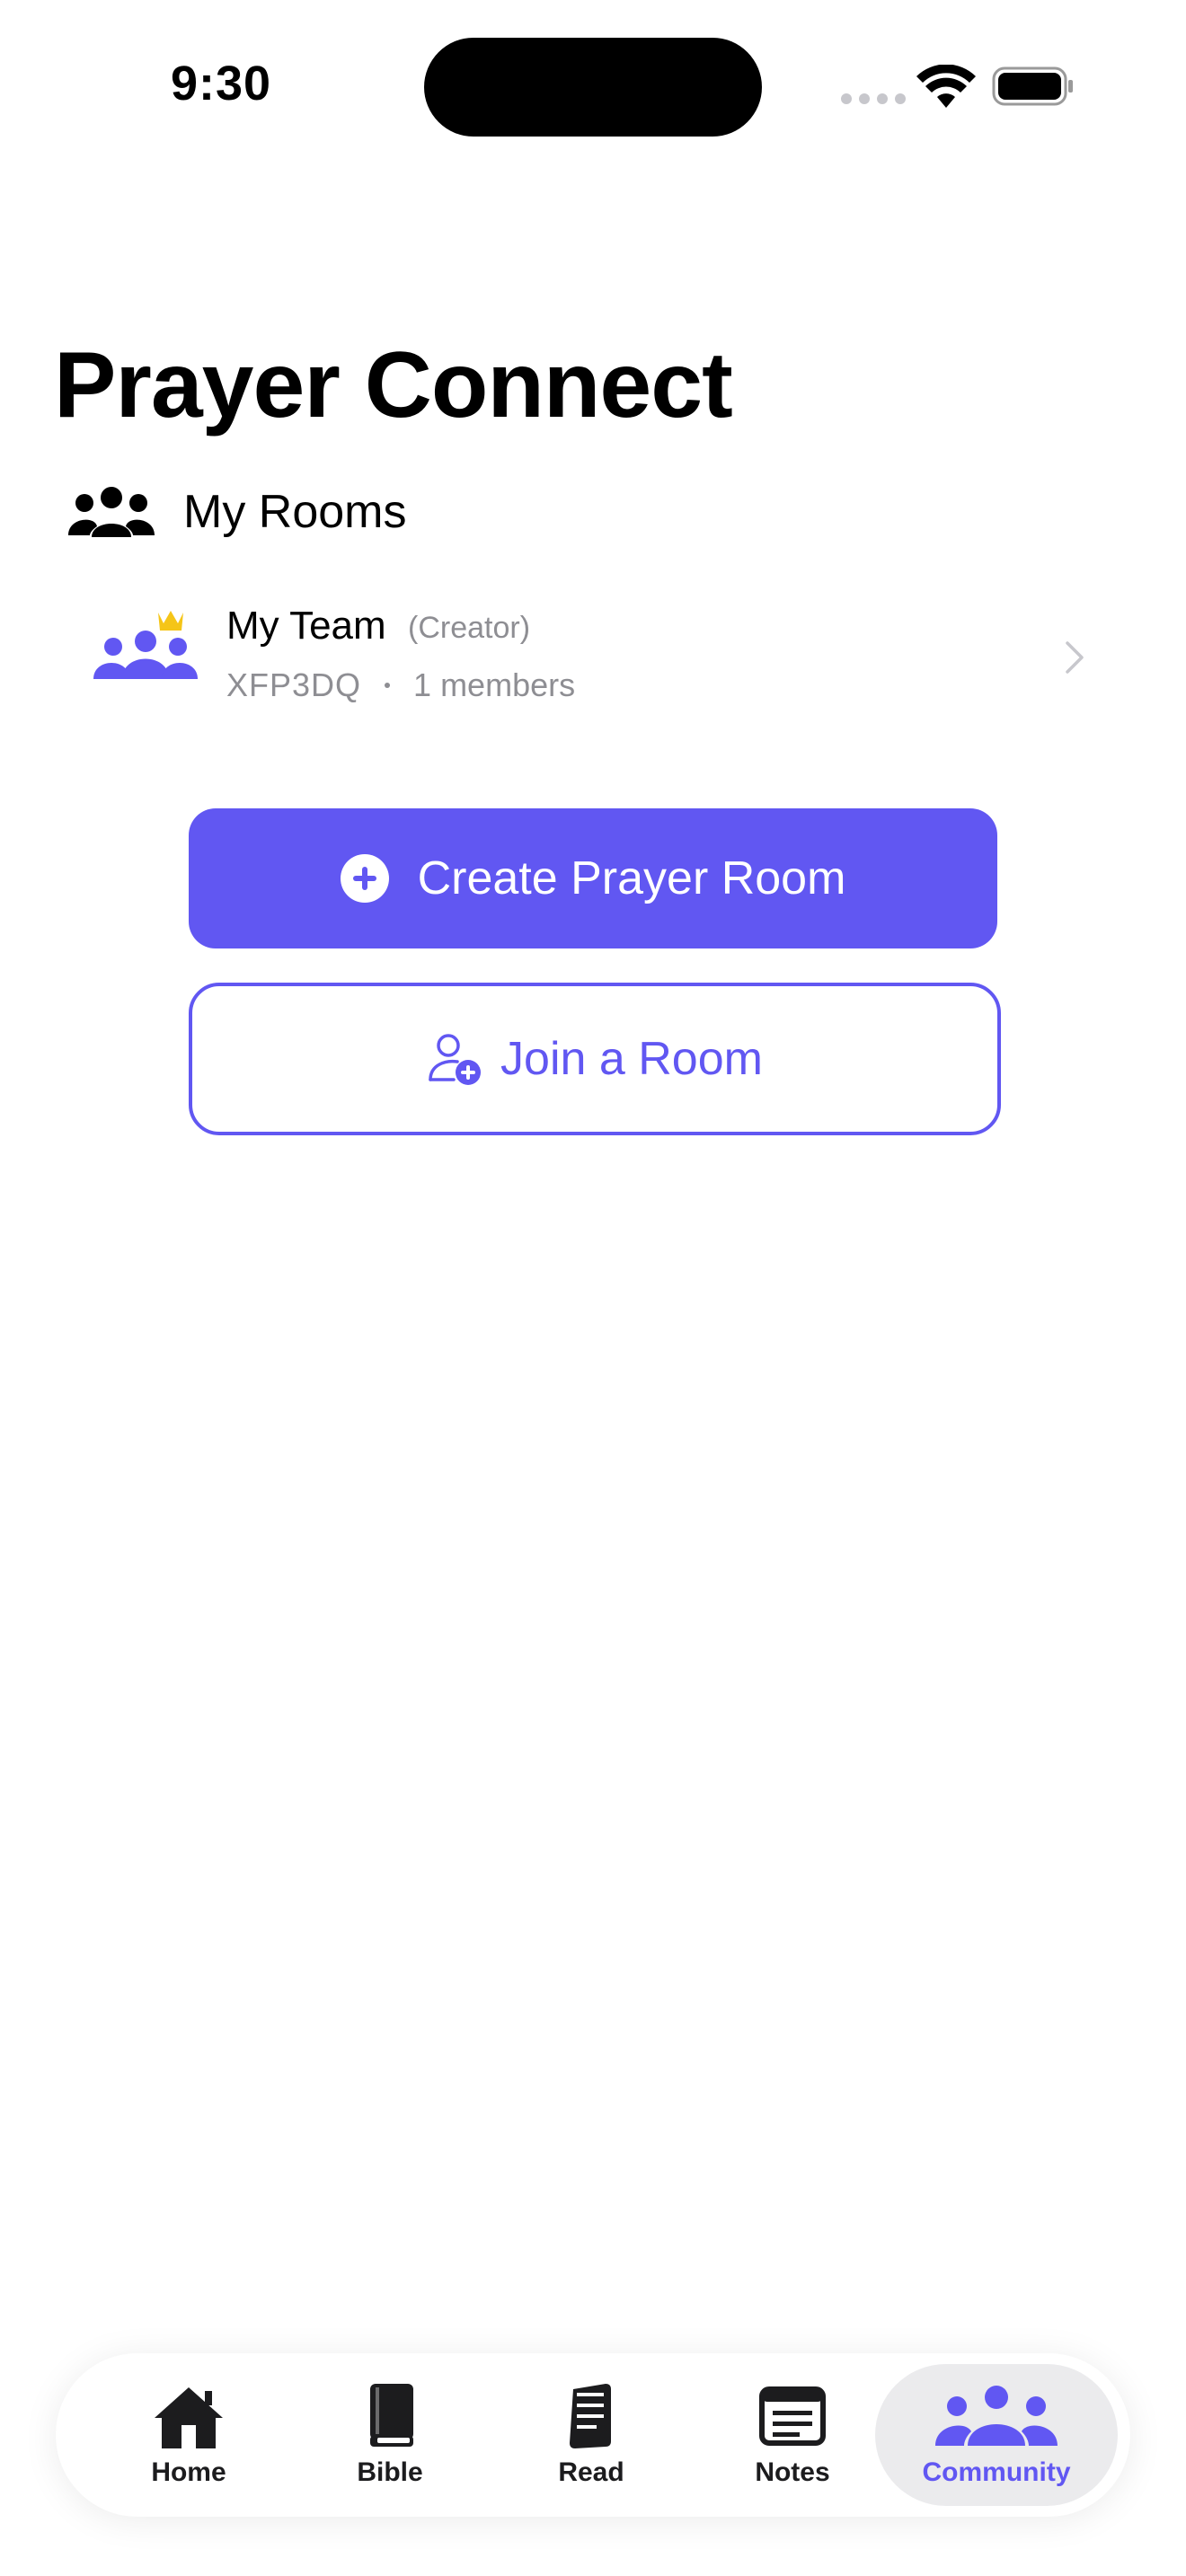 This screenshot has width=1186, height=2576. What do you see at coordinates (388, 685) in the screenshot?
I see `separator-dot` at bounding box center [388, 685].